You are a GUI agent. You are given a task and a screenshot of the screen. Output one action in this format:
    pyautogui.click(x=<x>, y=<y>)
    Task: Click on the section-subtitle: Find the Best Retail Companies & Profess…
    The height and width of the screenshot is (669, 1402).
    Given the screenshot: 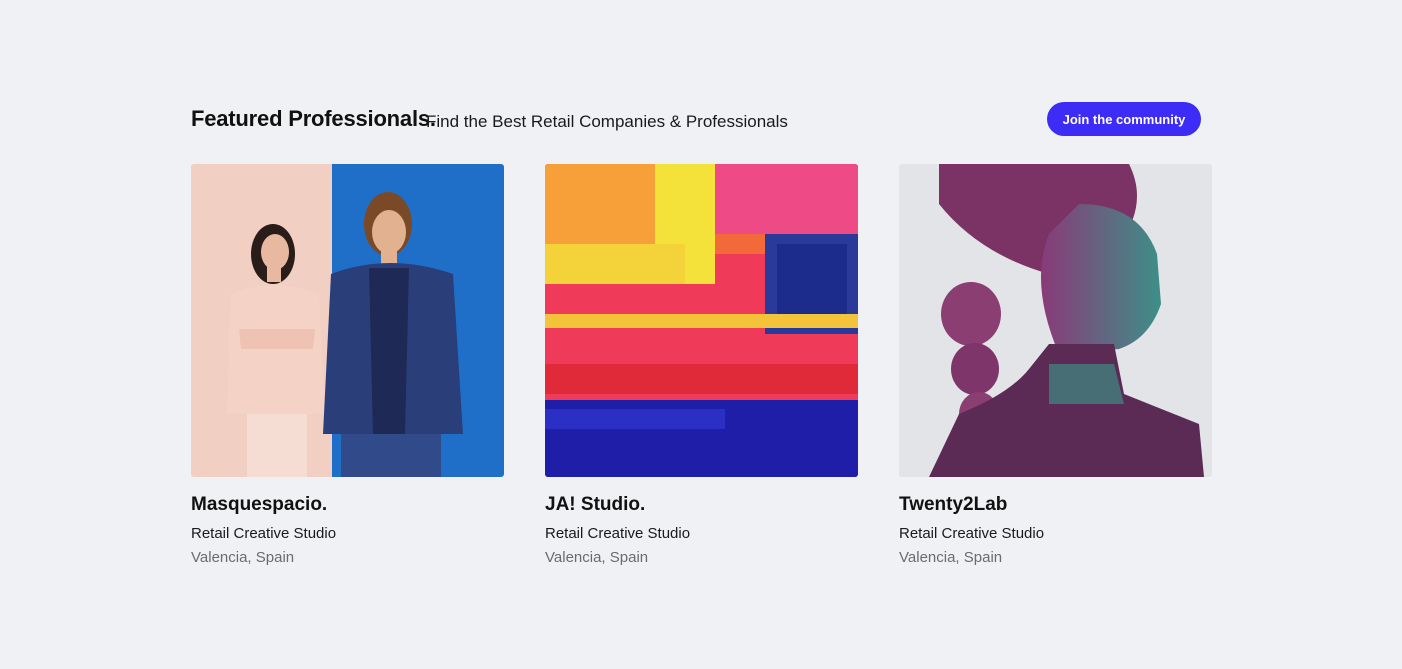 What is the action you would take?
    pyautogui.click(x=607, y=121)
    